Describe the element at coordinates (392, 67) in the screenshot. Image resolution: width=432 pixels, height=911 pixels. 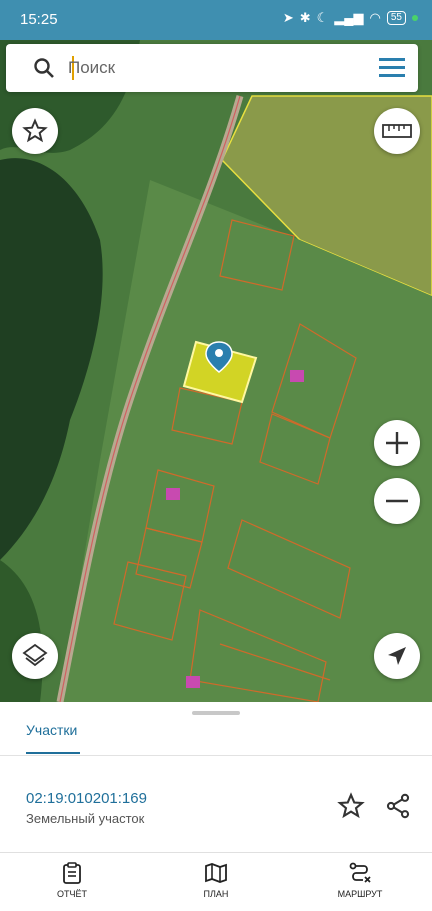
I see `menu-icon` at that location.